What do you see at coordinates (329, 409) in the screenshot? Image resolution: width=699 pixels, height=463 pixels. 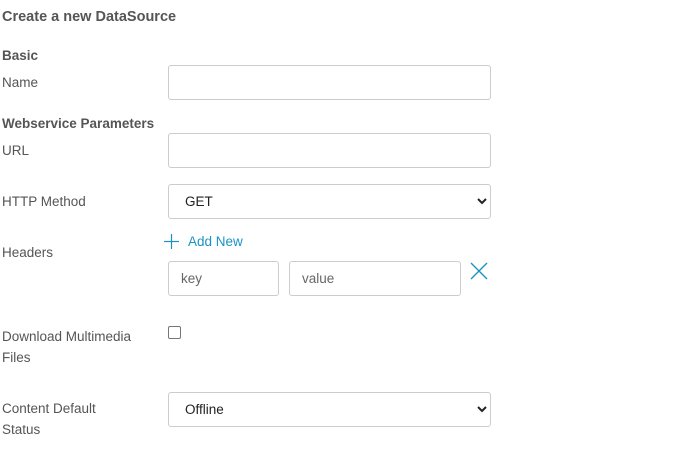 I see `content-default-status-select: Offline` at bounding box center [329, 409].